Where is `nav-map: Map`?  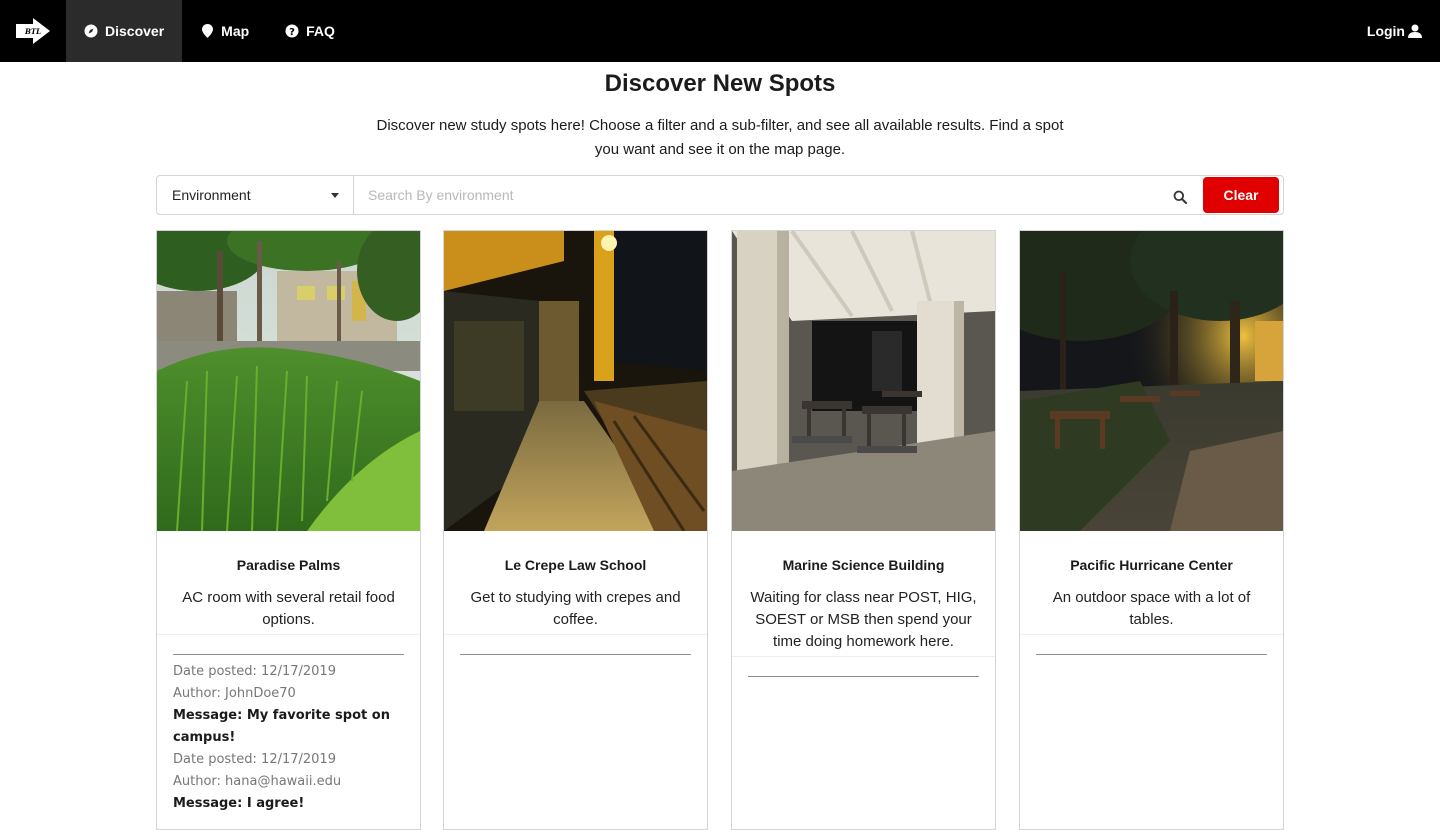 nav-map: Map is located at coordinates (224, 31).